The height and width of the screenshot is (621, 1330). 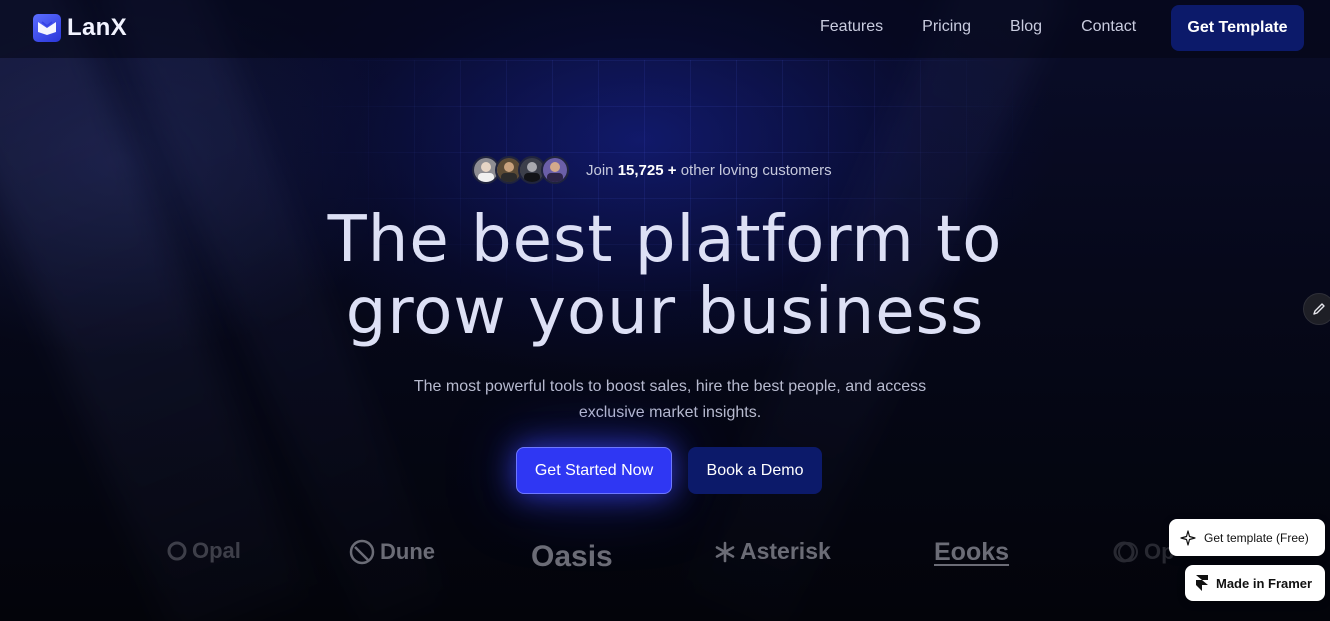 I want to click on logo-dune-text: Dune, so click(x=407, y=551).